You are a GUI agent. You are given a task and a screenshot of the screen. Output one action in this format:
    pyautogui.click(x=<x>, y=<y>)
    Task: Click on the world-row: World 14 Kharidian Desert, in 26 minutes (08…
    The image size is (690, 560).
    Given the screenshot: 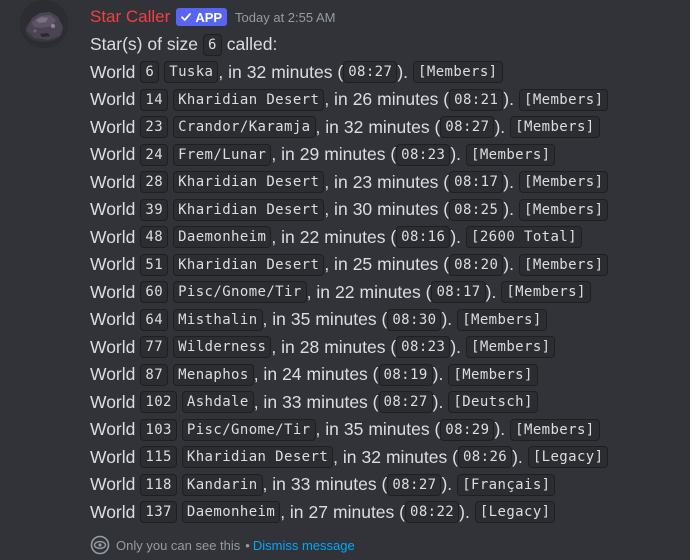 What is the action you would take?
    pyautogui.click(x=385, y=100)
    